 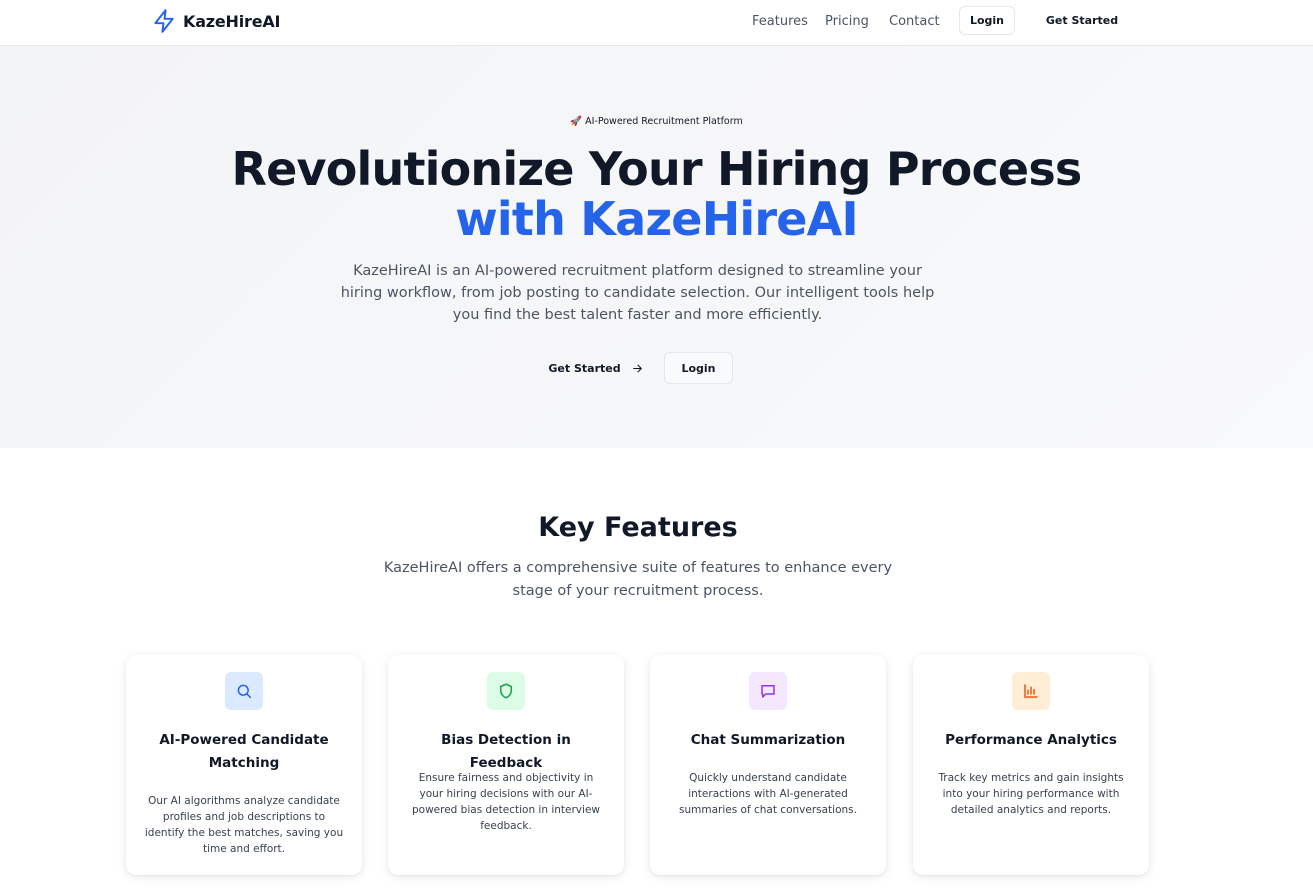 What do you see at coordinates (506, 751) in the screenshot?
I see `feature-card-title: Bias Detection in Feedback` at bounding box center [506, 751].